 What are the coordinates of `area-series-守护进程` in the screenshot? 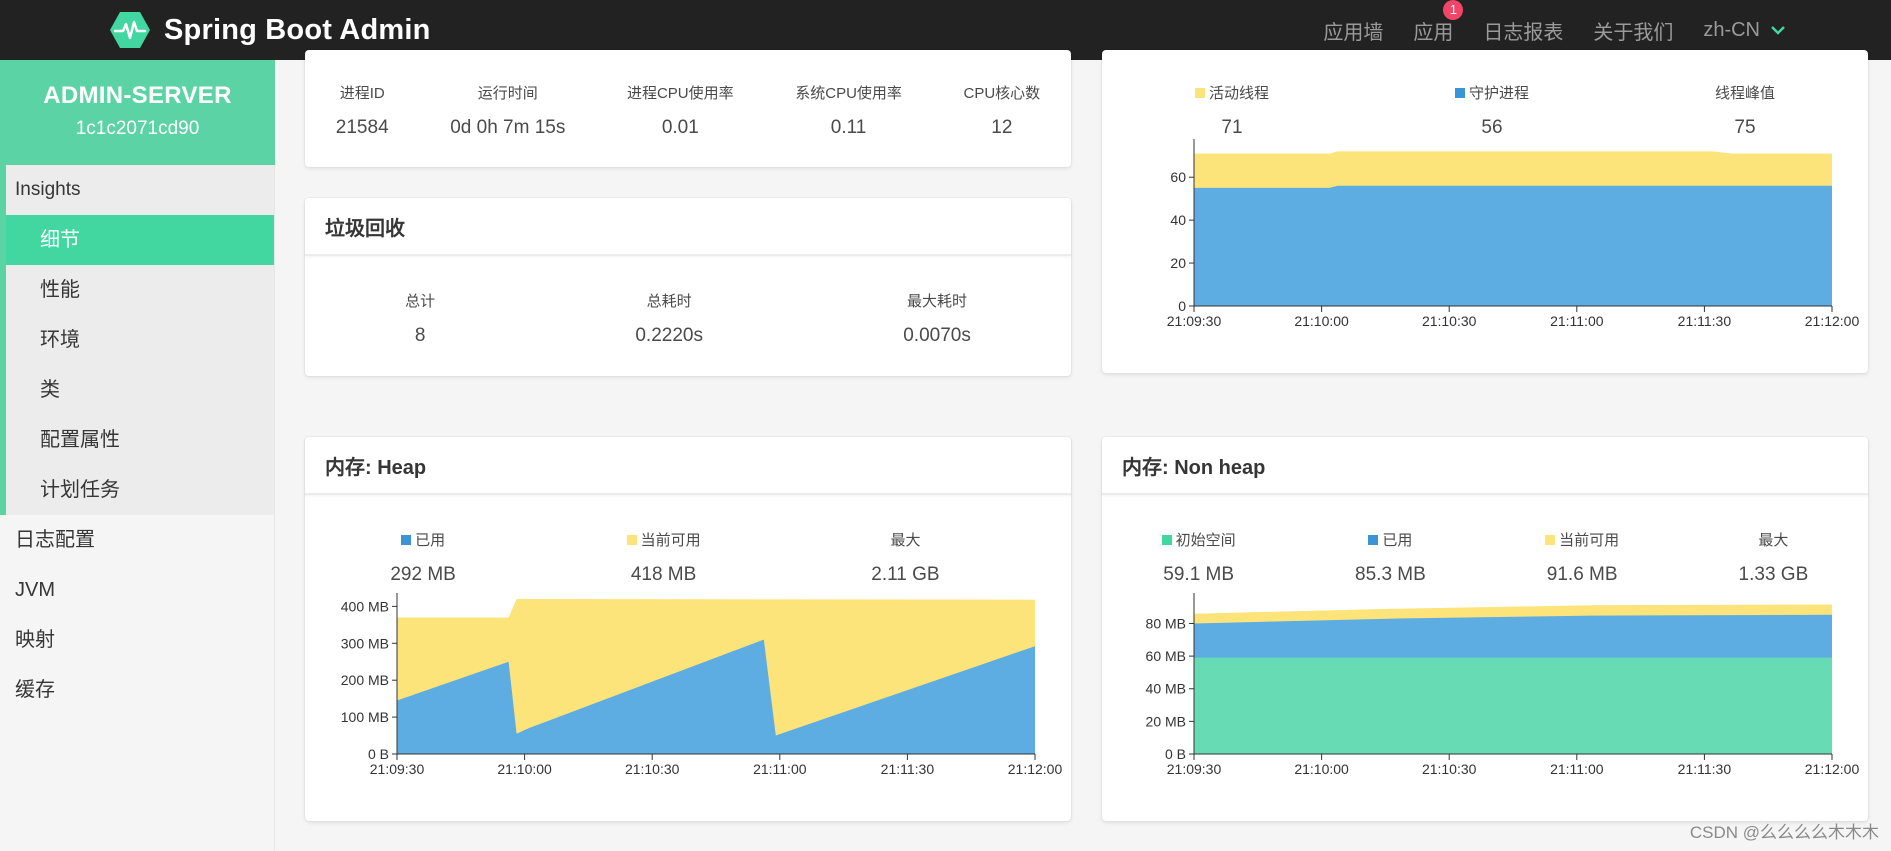 It's located at (1513, 245).